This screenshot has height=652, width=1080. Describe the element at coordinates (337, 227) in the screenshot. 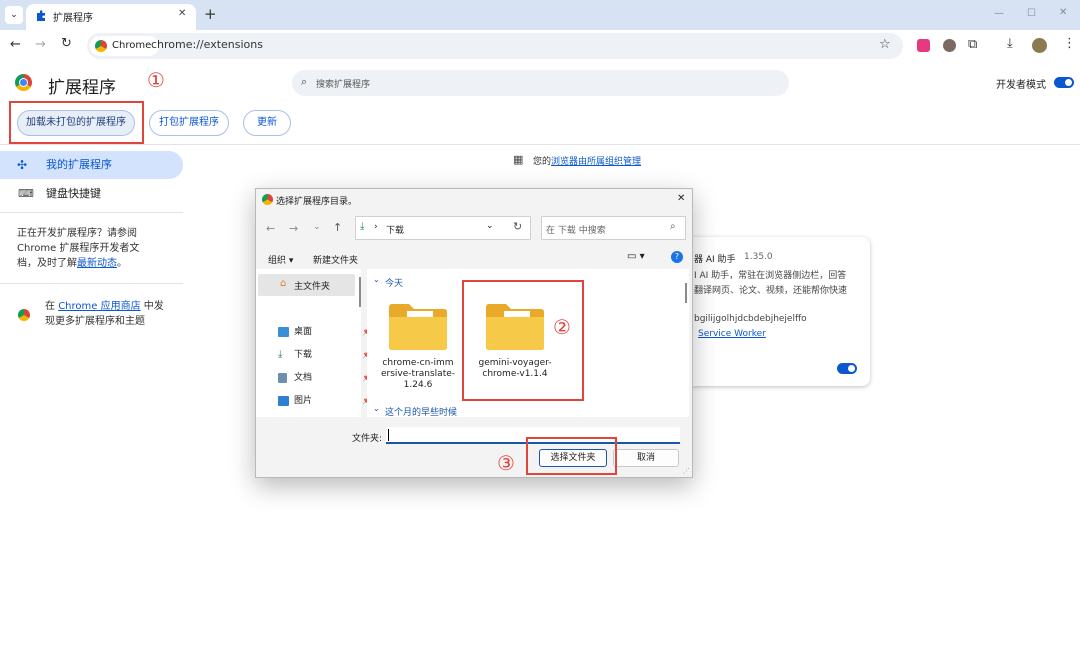

I see `dlg-up-icon: ↑` at that location.